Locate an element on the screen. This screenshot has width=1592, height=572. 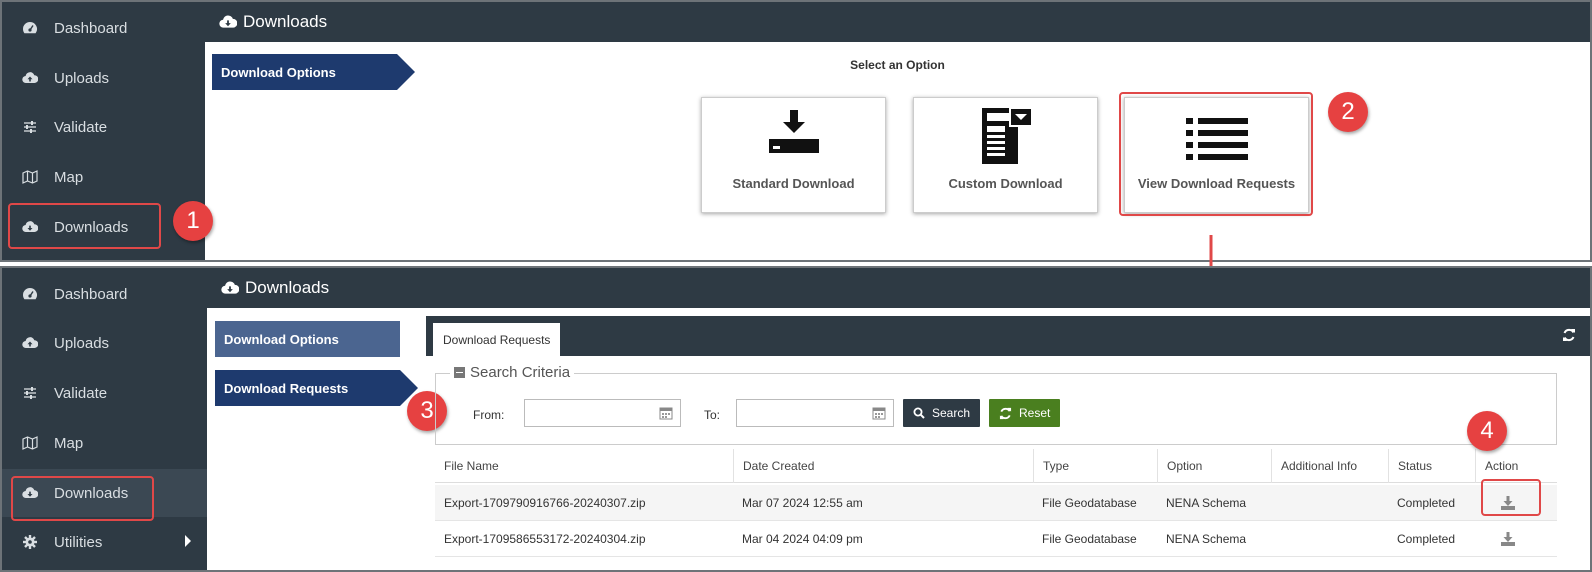
search-criteria-panel: Search Criteria From: To: Search Reset is located at coordinates (996, 404).